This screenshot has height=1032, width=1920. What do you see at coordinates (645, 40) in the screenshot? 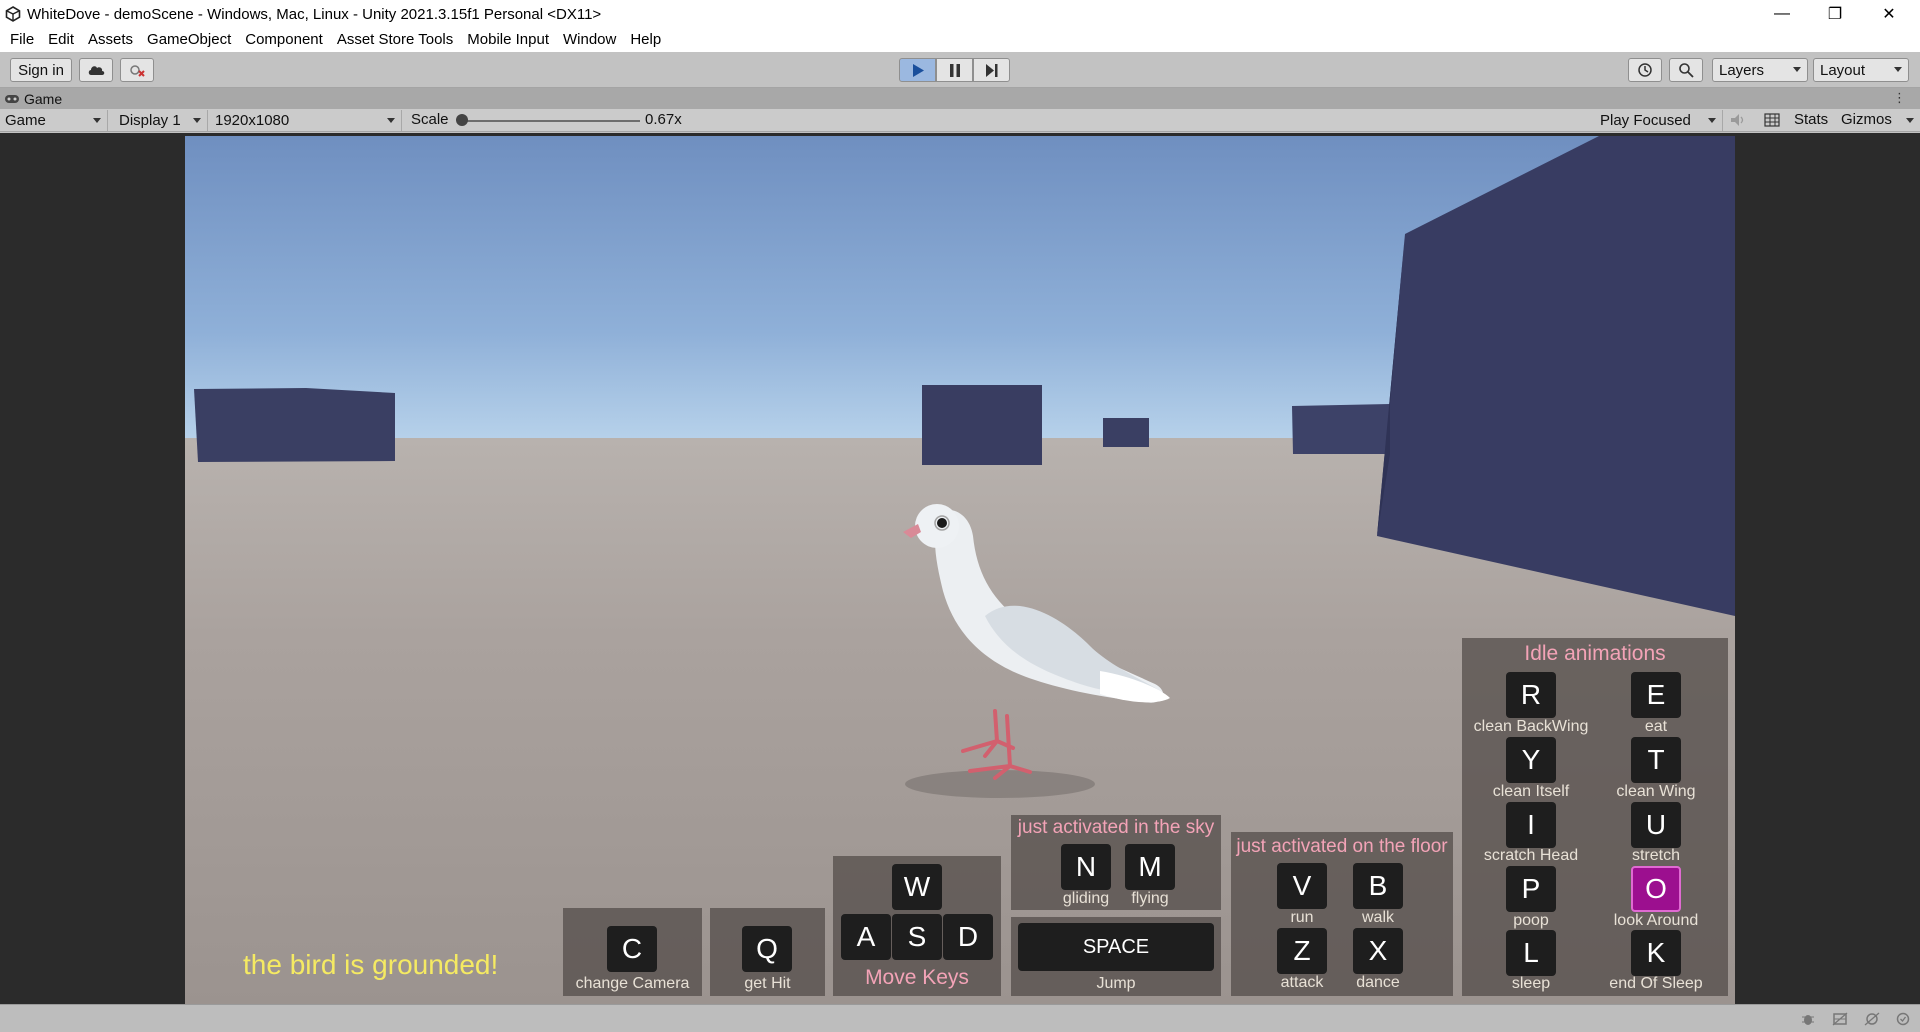
I see `menu-help: Help` at bounding box center [645, 40].